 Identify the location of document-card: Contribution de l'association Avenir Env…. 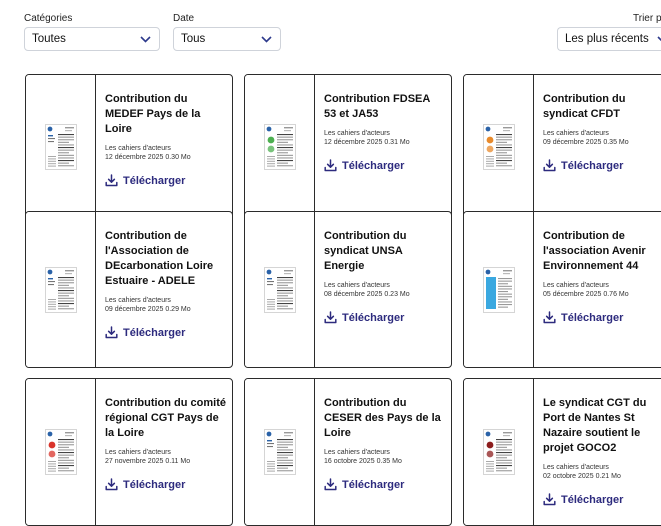
(562, 289).